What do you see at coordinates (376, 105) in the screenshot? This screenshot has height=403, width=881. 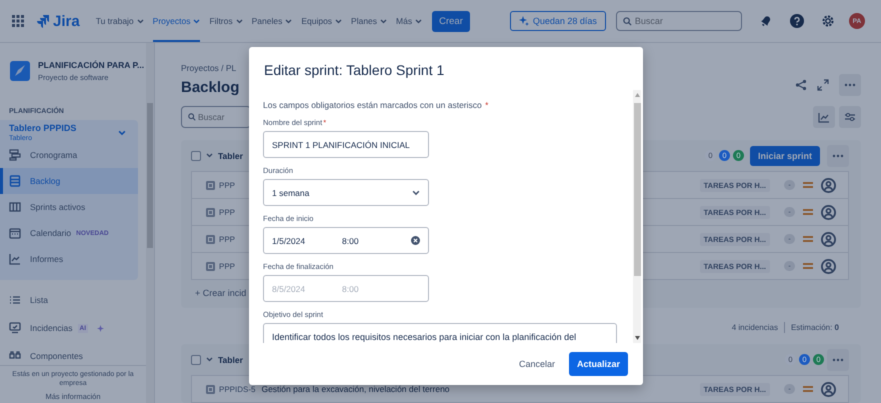 I see `required-note: Los campos obligatorios están marcados con un asterisco *` at bounding box center [376, 105].